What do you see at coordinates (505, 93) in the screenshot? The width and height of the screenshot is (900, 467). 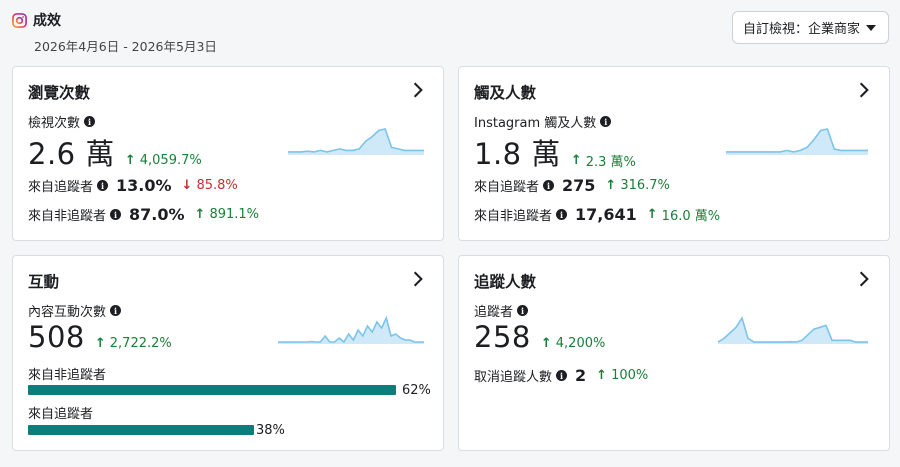 I see `card-title: 觸及人數` at bounding box center [505, 93].